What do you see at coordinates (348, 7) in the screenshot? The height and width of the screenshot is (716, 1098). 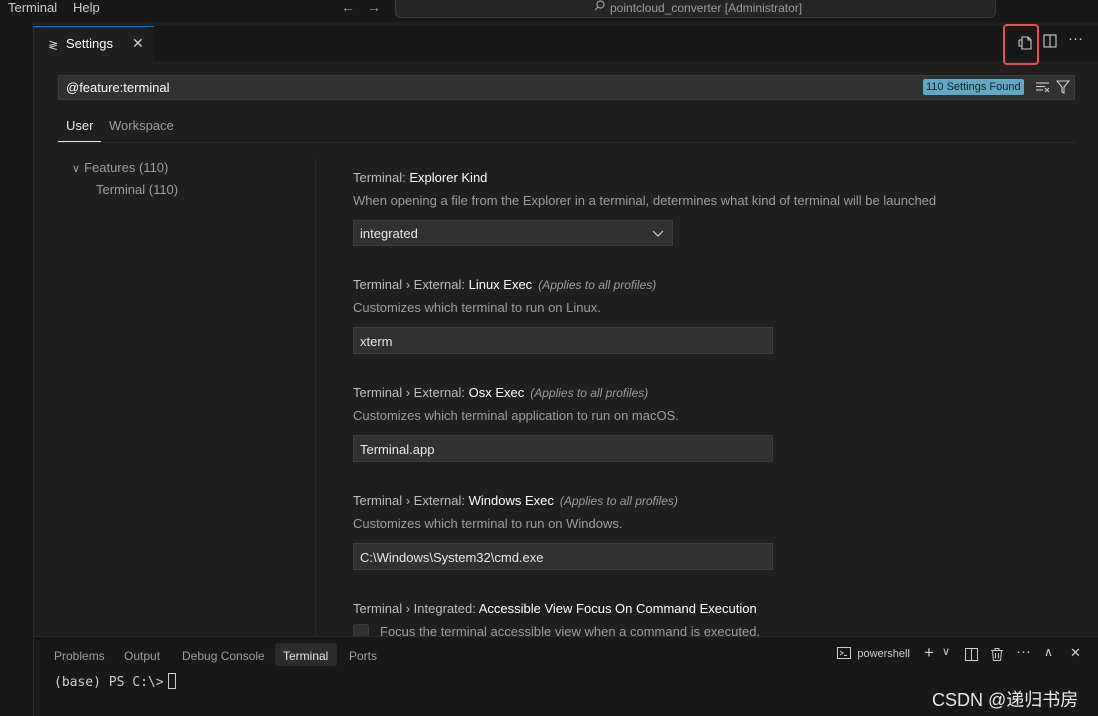 I see `back-arrow-icon: ←` at bounding box center [348, 7].